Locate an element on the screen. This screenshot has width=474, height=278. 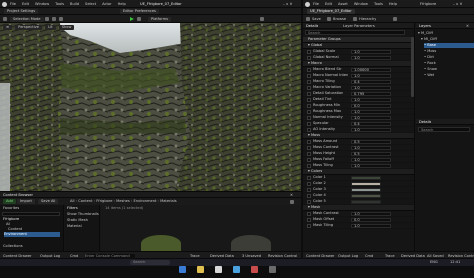
parameter-value-field: 0.5 is located at coordinates (371, 141).